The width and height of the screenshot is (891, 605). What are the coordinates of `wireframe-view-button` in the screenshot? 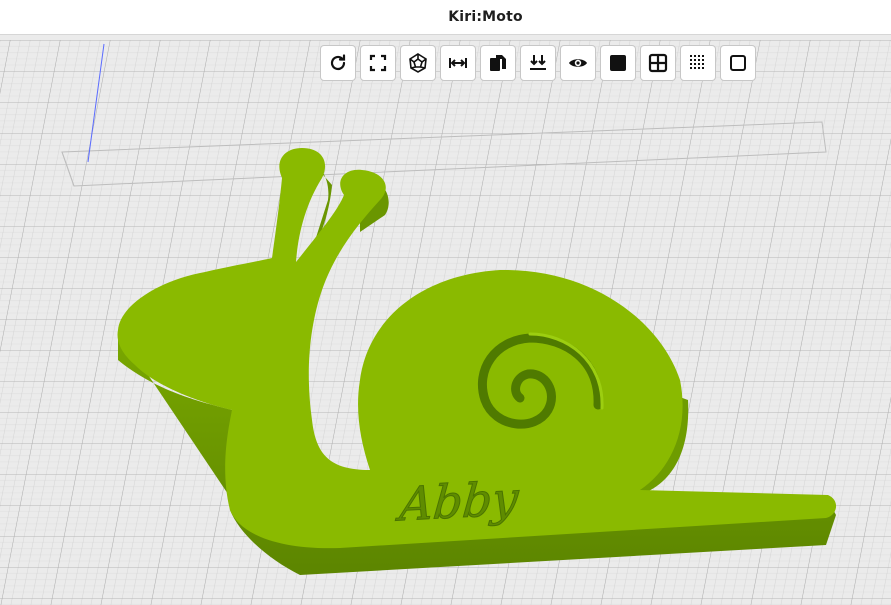 It's located at (738, 63).